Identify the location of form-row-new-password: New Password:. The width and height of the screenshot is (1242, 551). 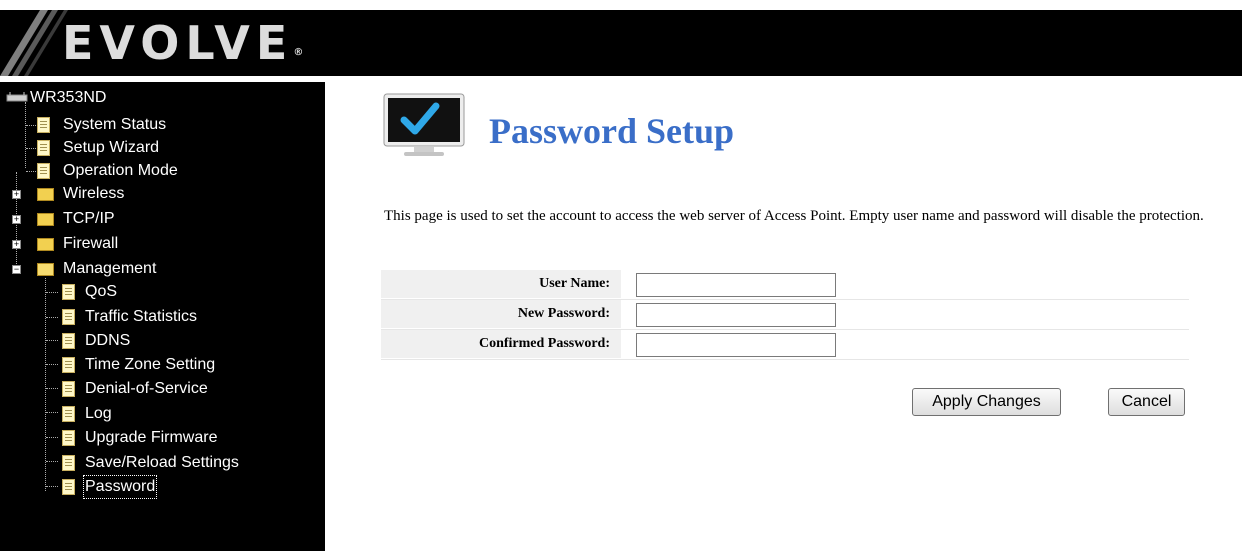
(785, 315).